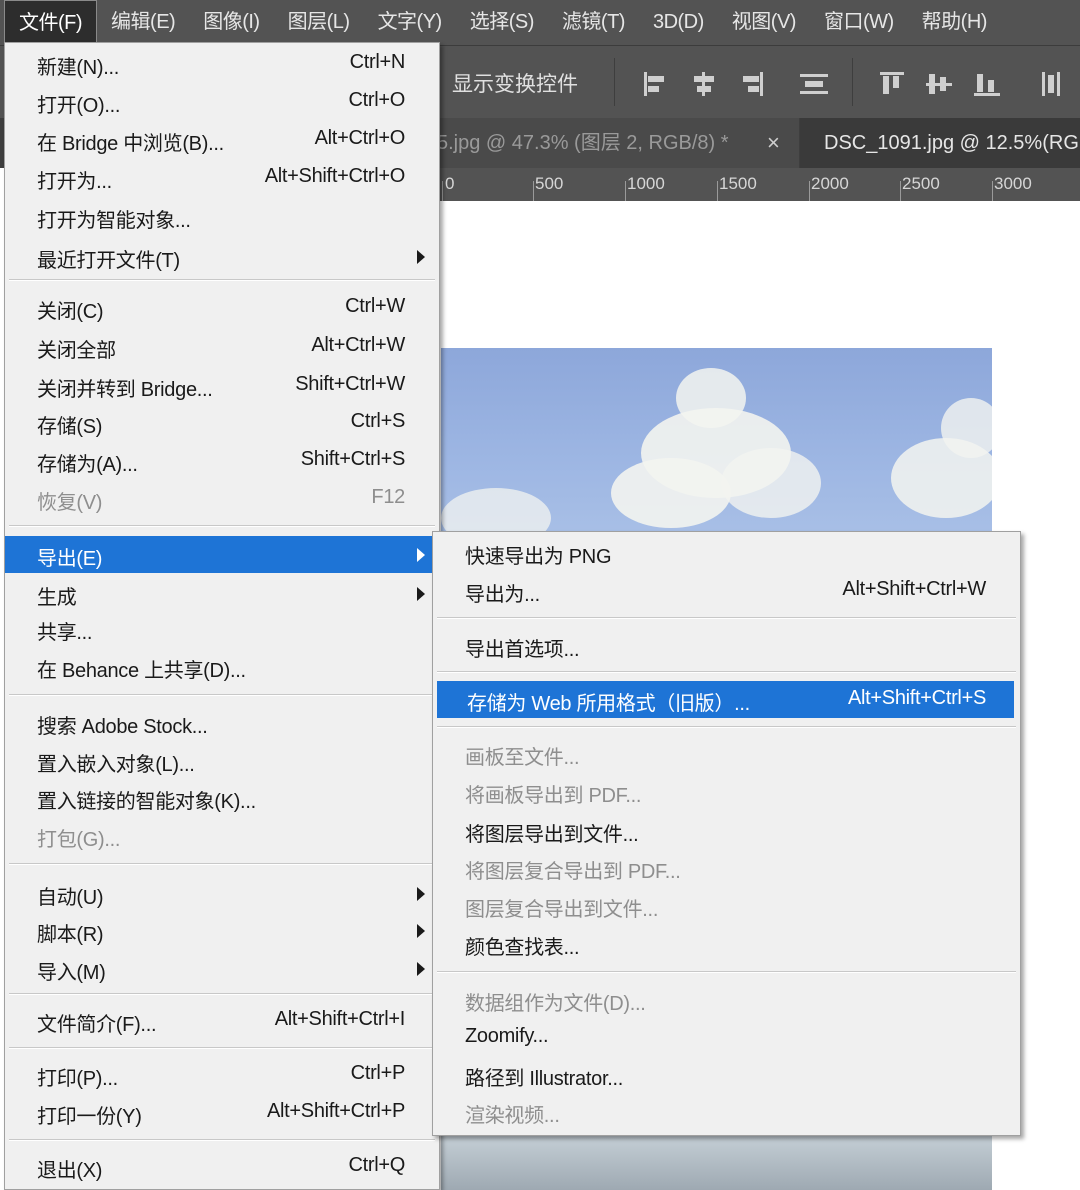 This screenshot has height=1190, width=1080. Describe the element at coordinates (222, 1112) in the screenshot. I see `menu-item-print-one: 打印一份(Y) Alt+Shift+Ctrl+P` at that location.